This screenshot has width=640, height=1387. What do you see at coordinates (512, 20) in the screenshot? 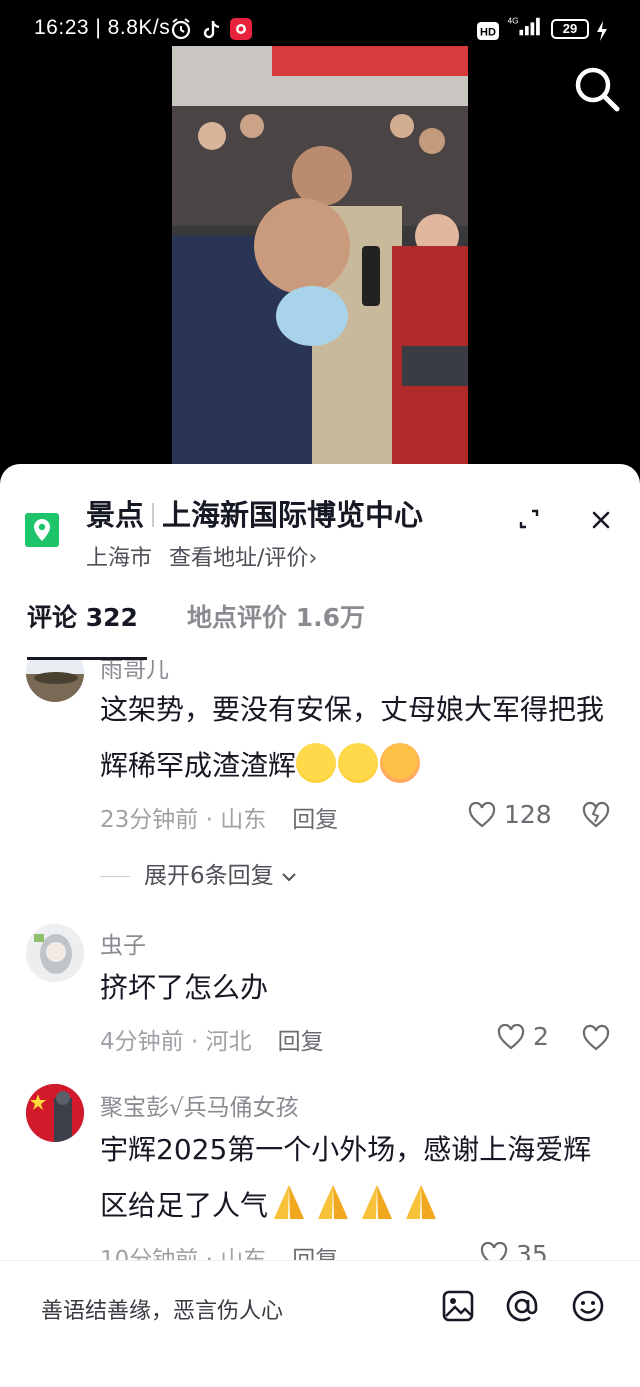
I see `svg-text: 4G` at bounding box center [512, 20].